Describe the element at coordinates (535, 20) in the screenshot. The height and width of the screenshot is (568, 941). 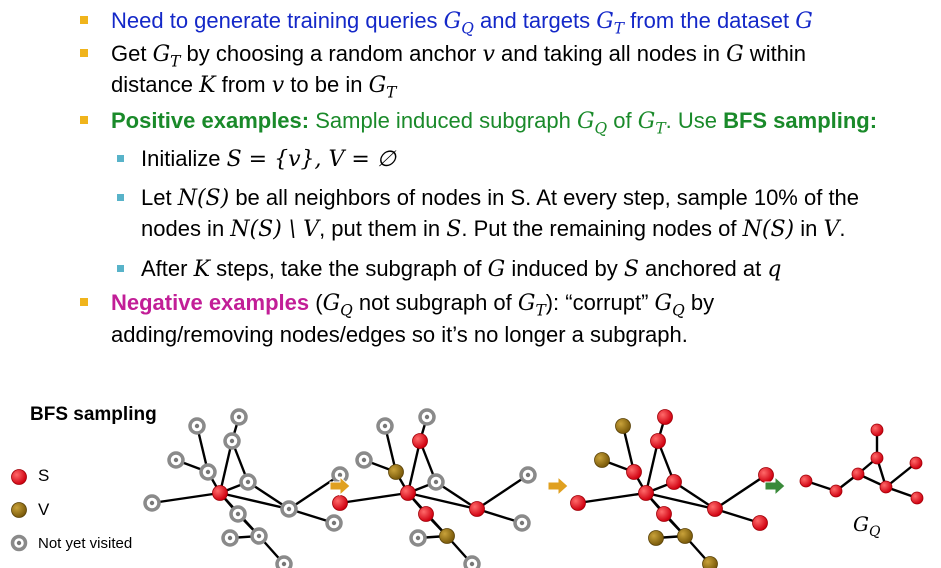
I see `text: and targets` at that location.